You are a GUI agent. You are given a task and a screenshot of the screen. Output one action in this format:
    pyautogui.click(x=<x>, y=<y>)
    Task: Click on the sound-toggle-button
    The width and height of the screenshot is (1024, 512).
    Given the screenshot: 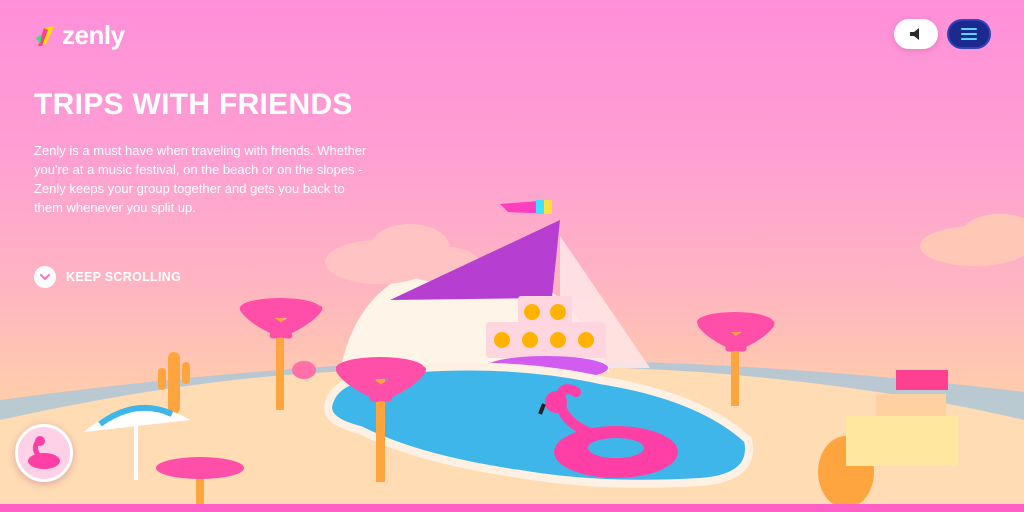 What is the action you would take?
    pyautogui.click(x=916, y=34)
    